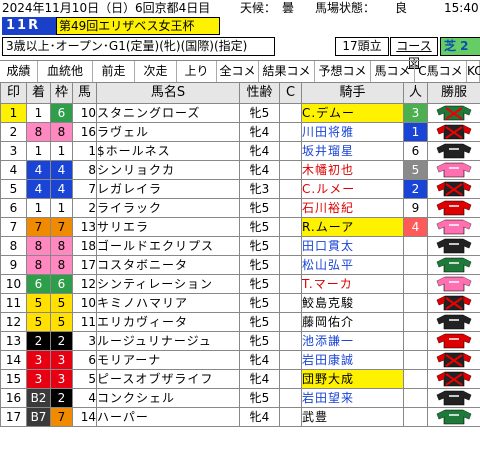 The height and width of the screenshot is (465, 480). What do you see at coordinates (415, 93) in the screenshot?
I see `col-popularity: 人` at bounding box center [415, 93].